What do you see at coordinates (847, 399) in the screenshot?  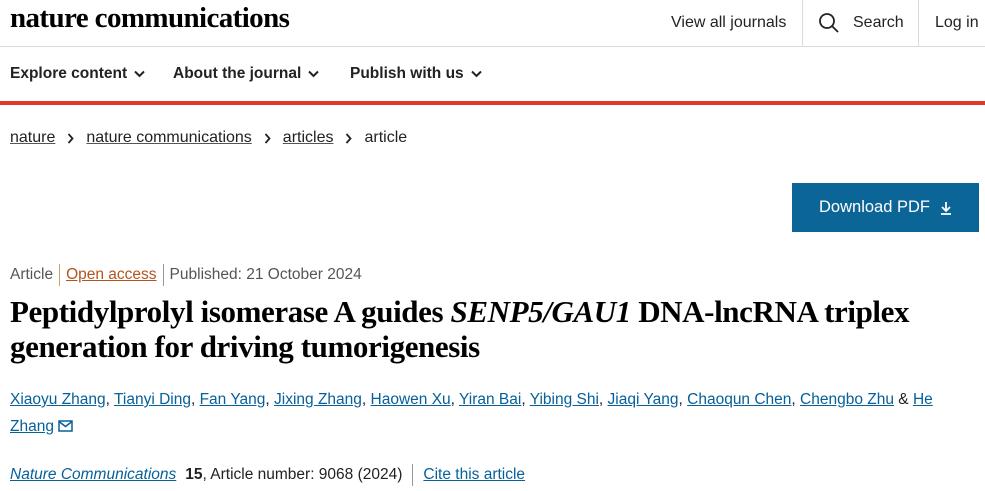 I see `author-link: Chengbo Zhu` at bounding box center [847, 399].